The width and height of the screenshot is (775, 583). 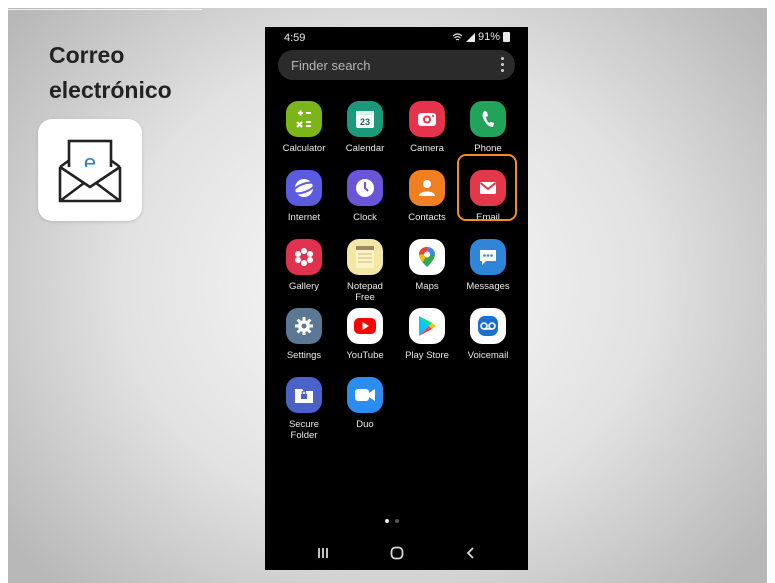 I want to click on app-settings: Settings, so click(x=304, y=334).